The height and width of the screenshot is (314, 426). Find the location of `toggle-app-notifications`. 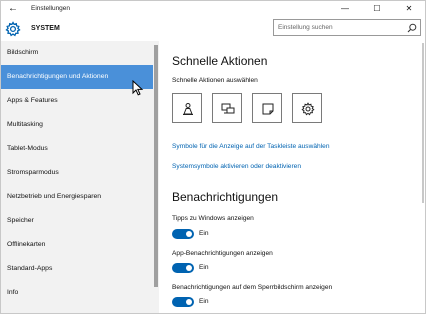

toggle-app-notifications is located at coordinates (183, 268).